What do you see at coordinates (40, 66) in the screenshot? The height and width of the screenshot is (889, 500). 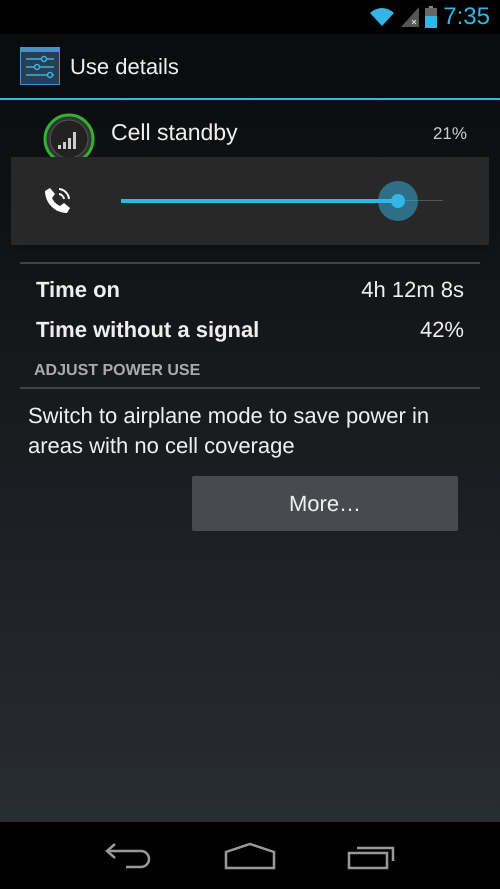 I see `settings-icon` at bounding box center [40, 66].